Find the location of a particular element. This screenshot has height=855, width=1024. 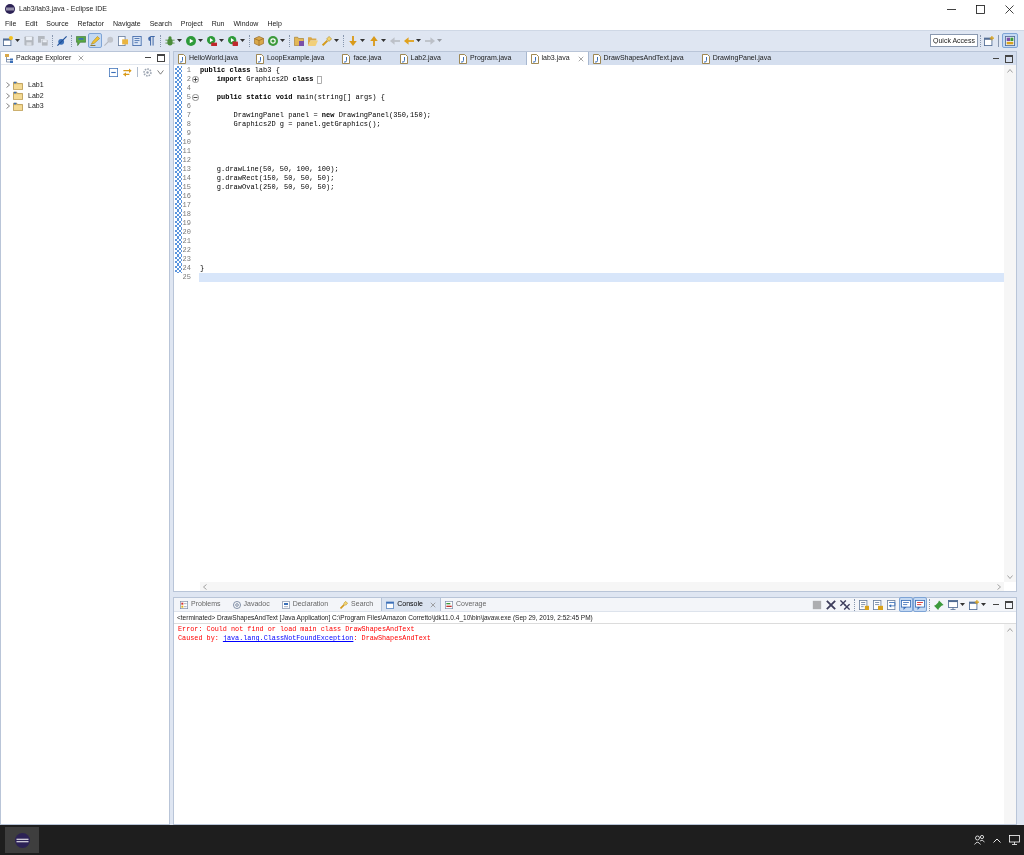

perspective-button is located at coordinates (1010, 40).